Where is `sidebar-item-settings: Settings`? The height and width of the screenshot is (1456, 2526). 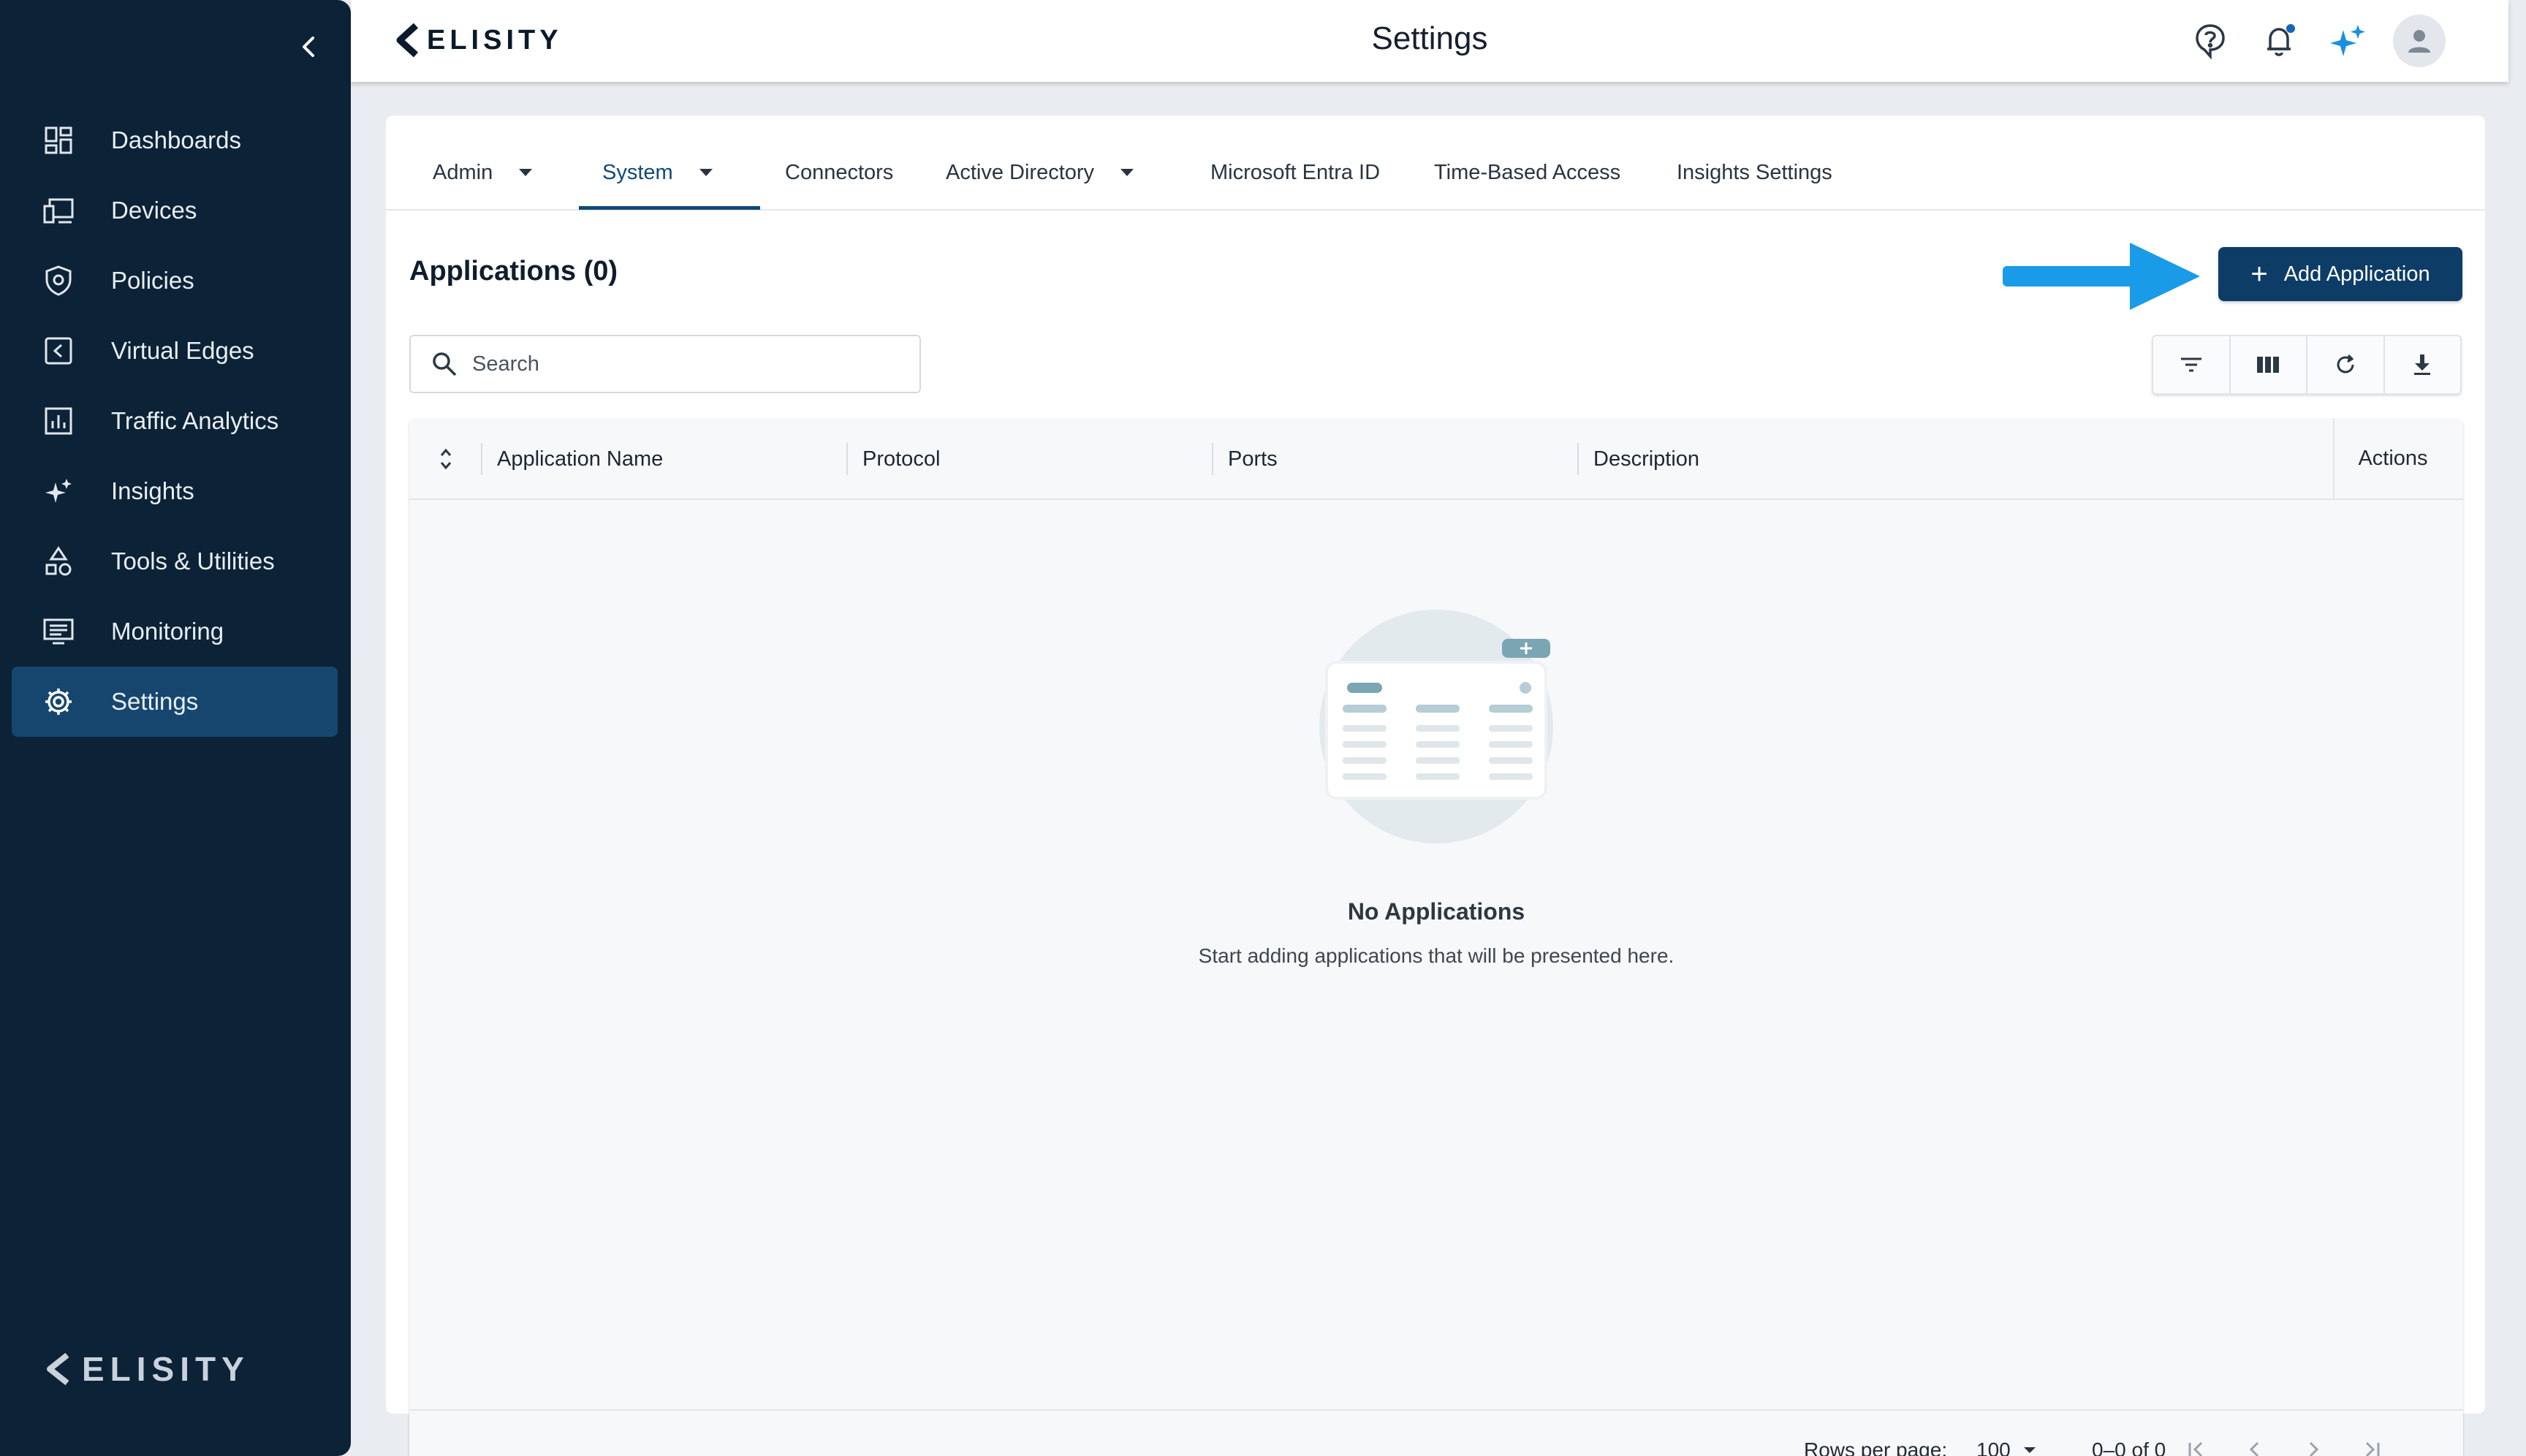
sidebar-item-settings: Settings is located at coordinates (175, 702).